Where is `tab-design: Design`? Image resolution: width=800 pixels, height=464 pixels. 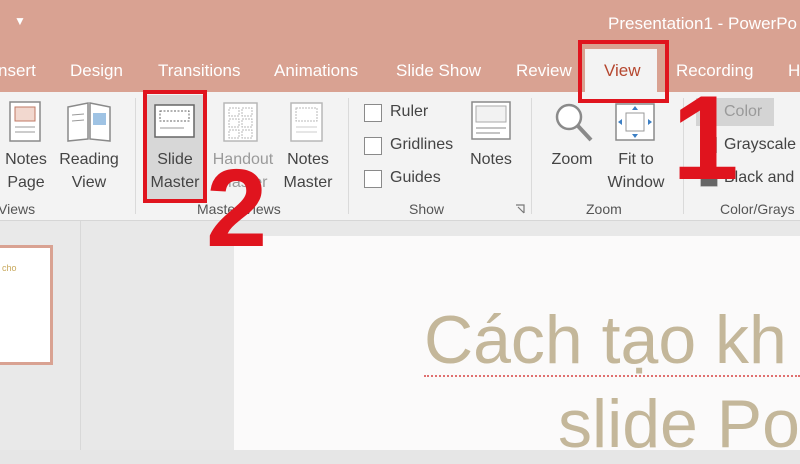 tab-design: Design is located at coordinates (96, 71).